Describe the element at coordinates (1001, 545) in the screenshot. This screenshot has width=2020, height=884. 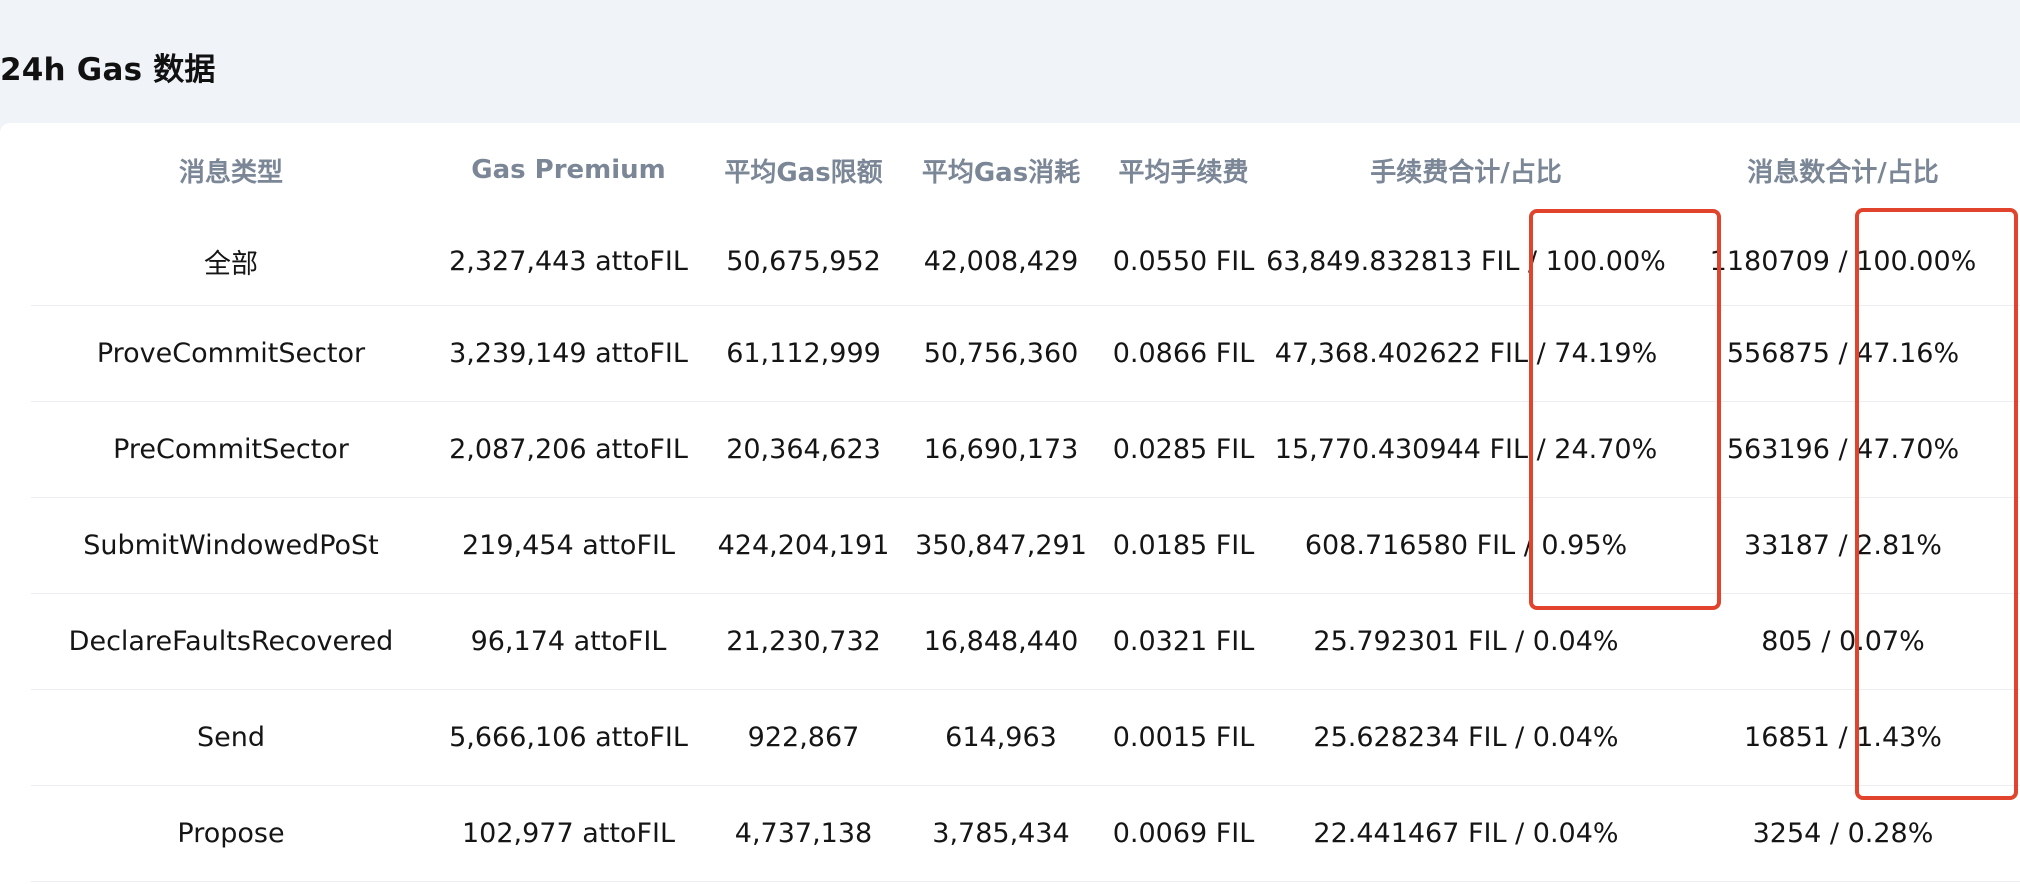
I see `avg-gas-used-cell: 350,847,291` at that location.